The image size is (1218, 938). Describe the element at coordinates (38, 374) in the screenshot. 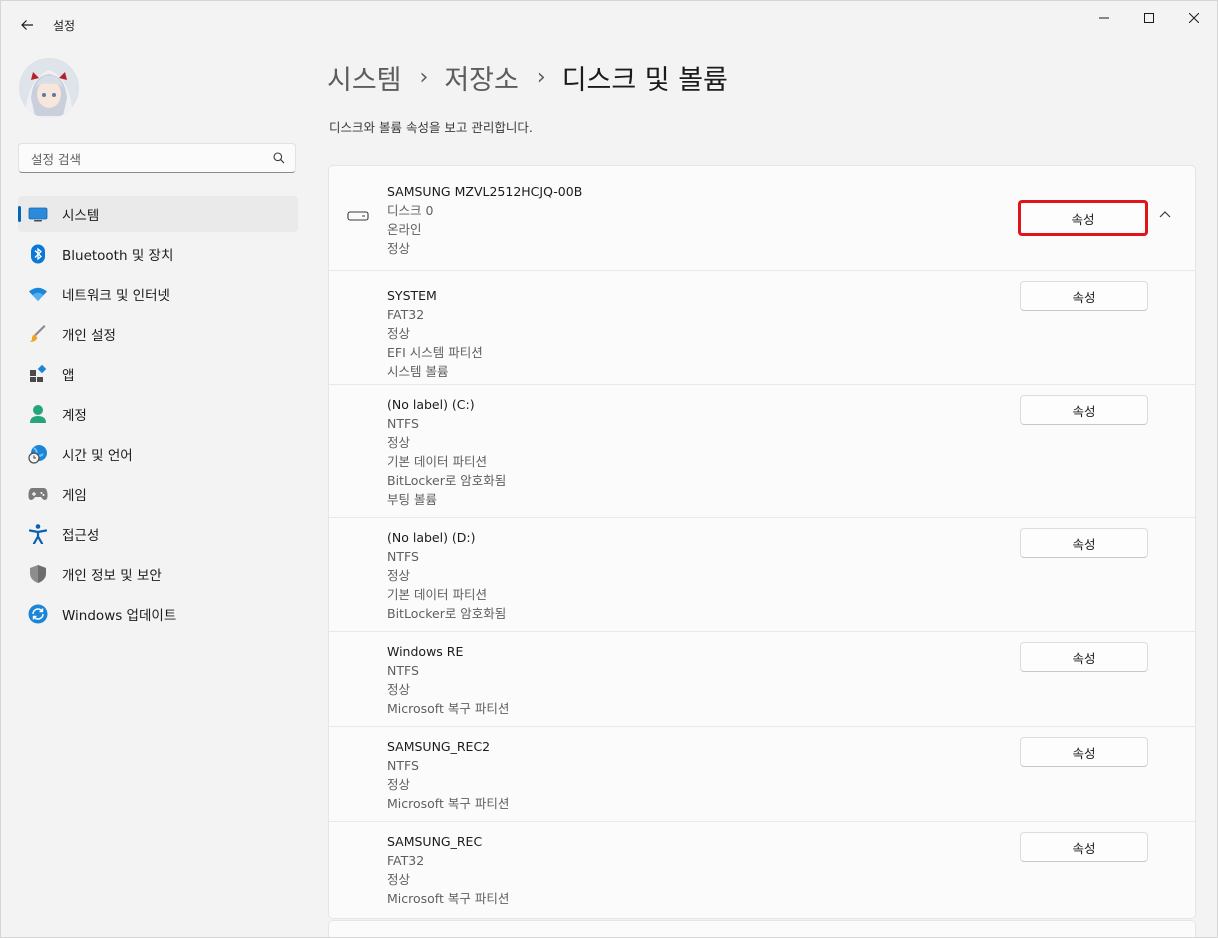

I see `apps-icon` at that location.